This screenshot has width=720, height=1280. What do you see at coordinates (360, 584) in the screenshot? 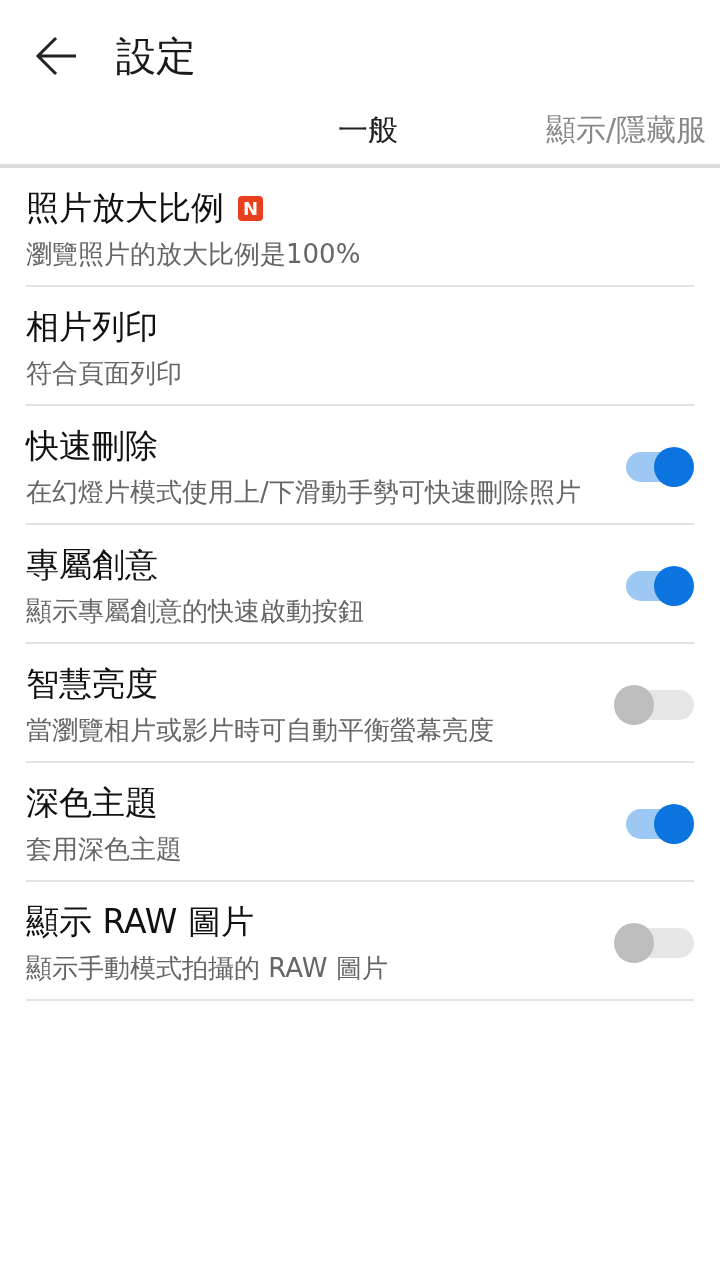
I see `setting-row: 專屬創意 顯示專屬創意的快速啟動按鈕` at bounding box center [360, 584].